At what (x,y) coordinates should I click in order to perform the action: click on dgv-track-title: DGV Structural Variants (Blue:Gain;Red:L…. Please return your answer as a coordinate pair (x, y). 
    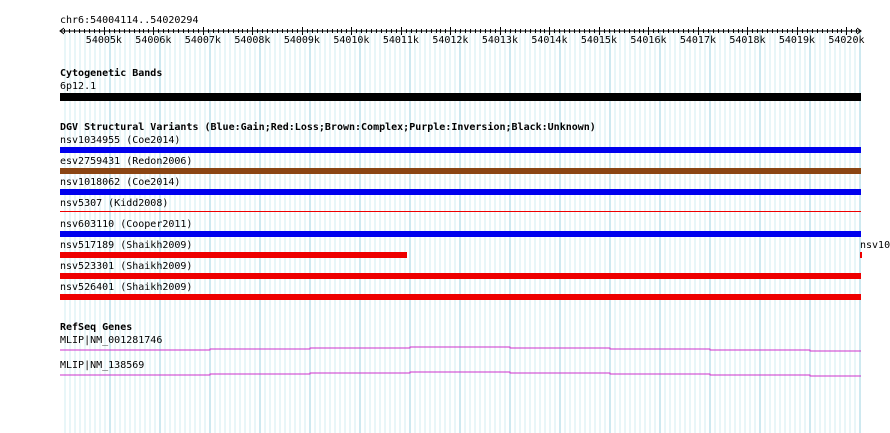
    Looking at the image, I should click on (328, 127).